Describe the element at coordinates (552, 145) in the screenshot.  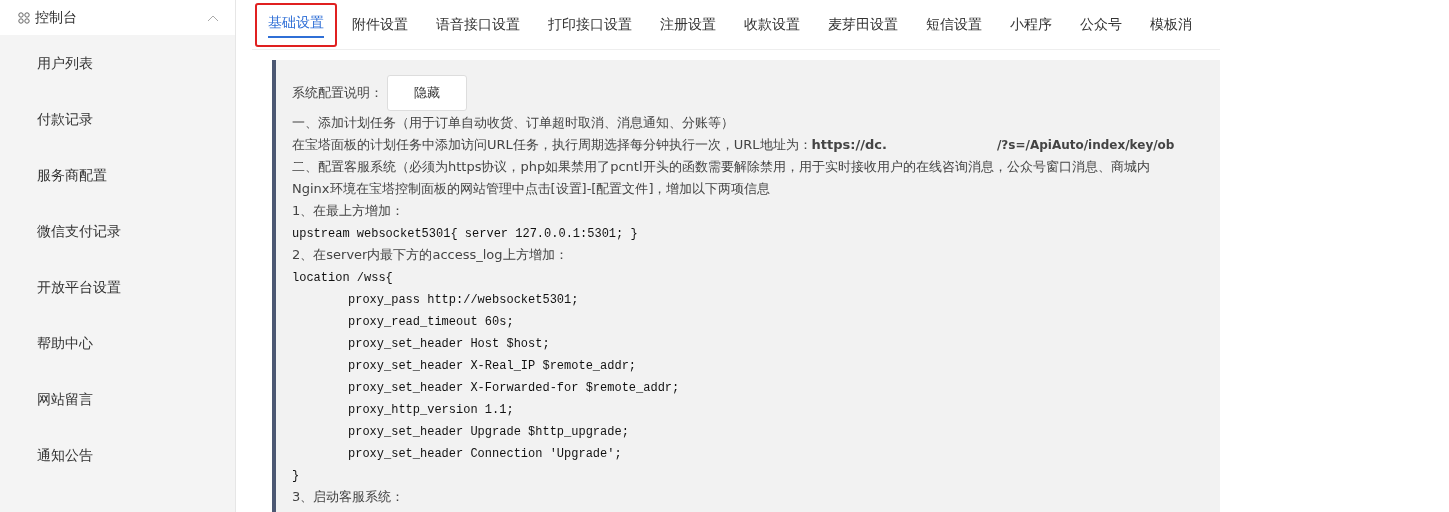
I see `notice-text: 在宝塔面板的计划任务中添加访问URL任务，执行周期选择每分钟执行一次，URL地址为：` at that location.